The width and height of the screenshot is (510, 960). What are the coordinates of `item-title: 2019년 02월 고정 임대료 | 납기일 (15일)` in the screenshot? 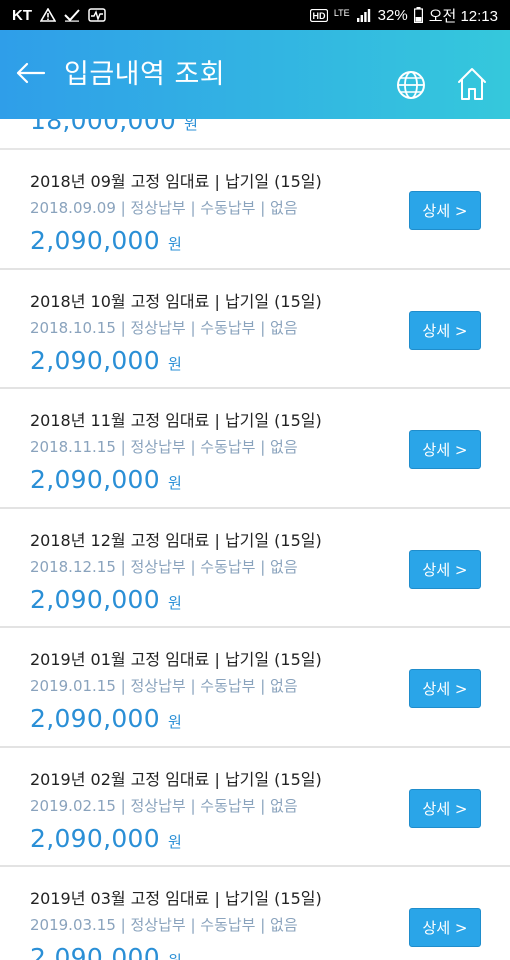 It's located at (176, 779).